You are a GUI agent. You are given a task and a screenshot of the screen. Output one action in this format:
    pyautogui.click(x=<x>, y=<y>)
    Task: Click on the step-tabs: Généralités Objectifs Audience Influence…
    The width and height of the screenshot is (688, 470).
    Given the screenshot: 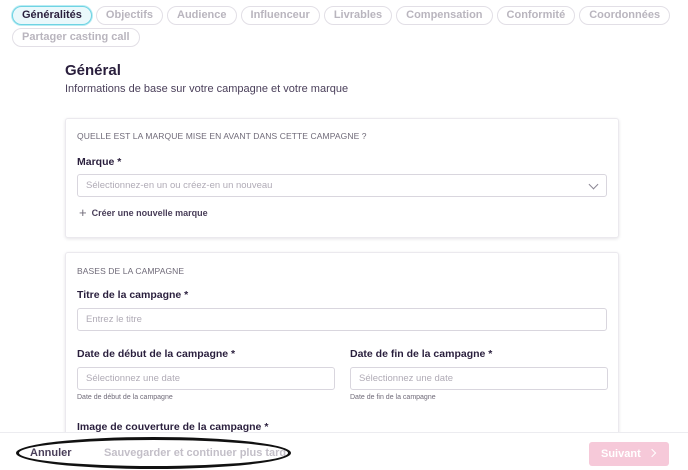 What is the action you would take?
    pyautogui.click(x=344, y=26)
    